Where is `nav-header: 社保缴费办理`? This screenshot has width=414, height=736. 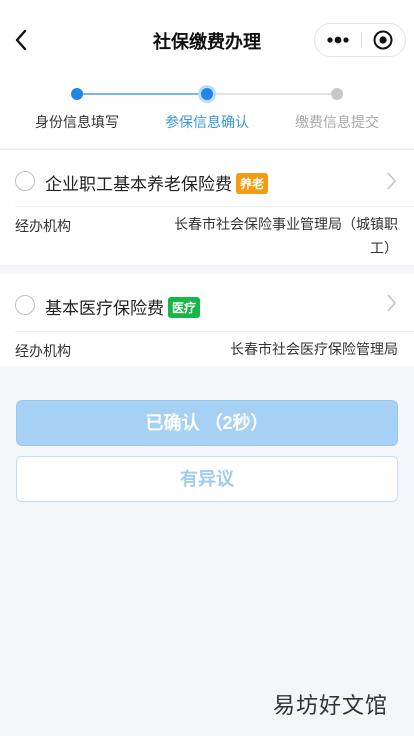 nav-header: 社保缴费办理 is located at coordinates (207, 40).